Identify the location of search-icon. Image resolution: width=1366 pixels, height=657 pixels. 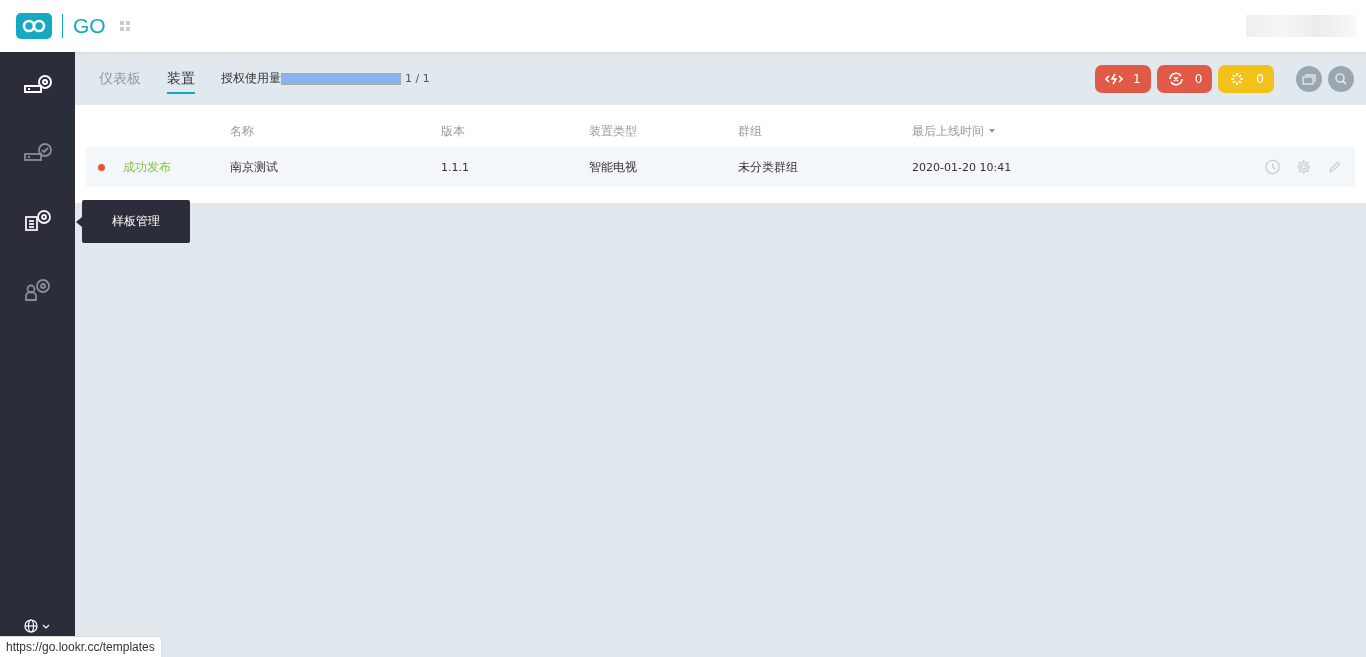
(1341, 78).